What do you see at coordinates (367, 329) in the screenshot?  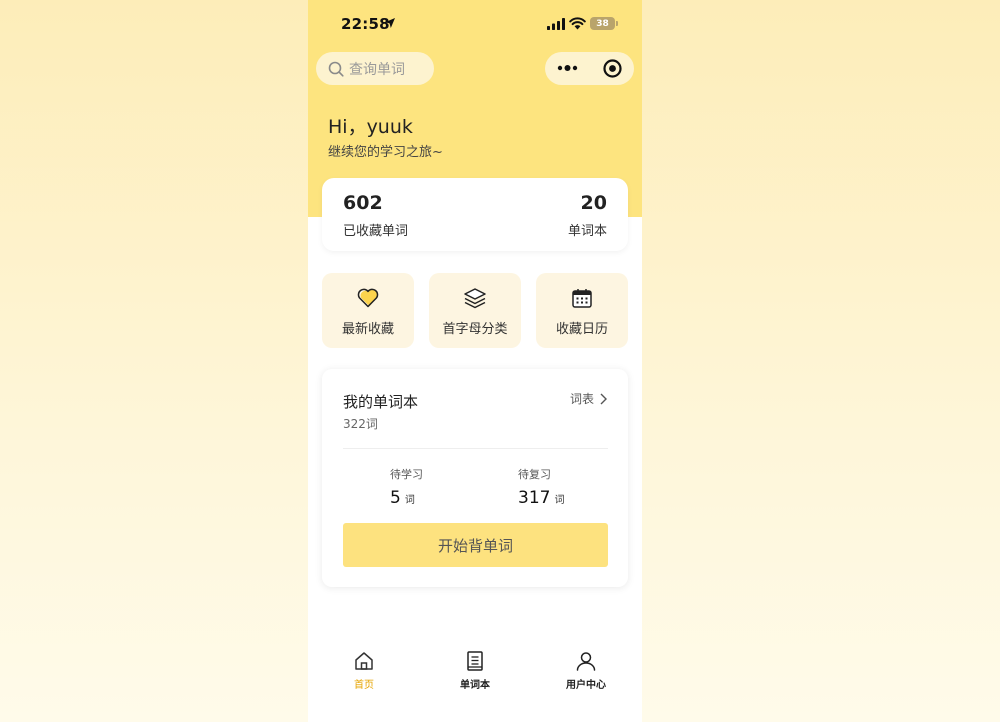 I see `quick-action-label: 最新收藏` at bounding box center [367, 329].